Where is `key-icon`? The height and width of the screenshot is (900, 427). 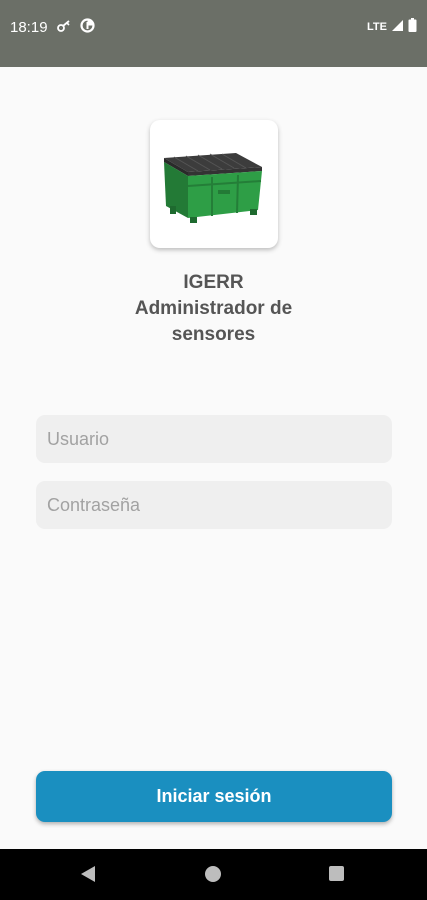
key-icon is located at coordinates (63, 27).